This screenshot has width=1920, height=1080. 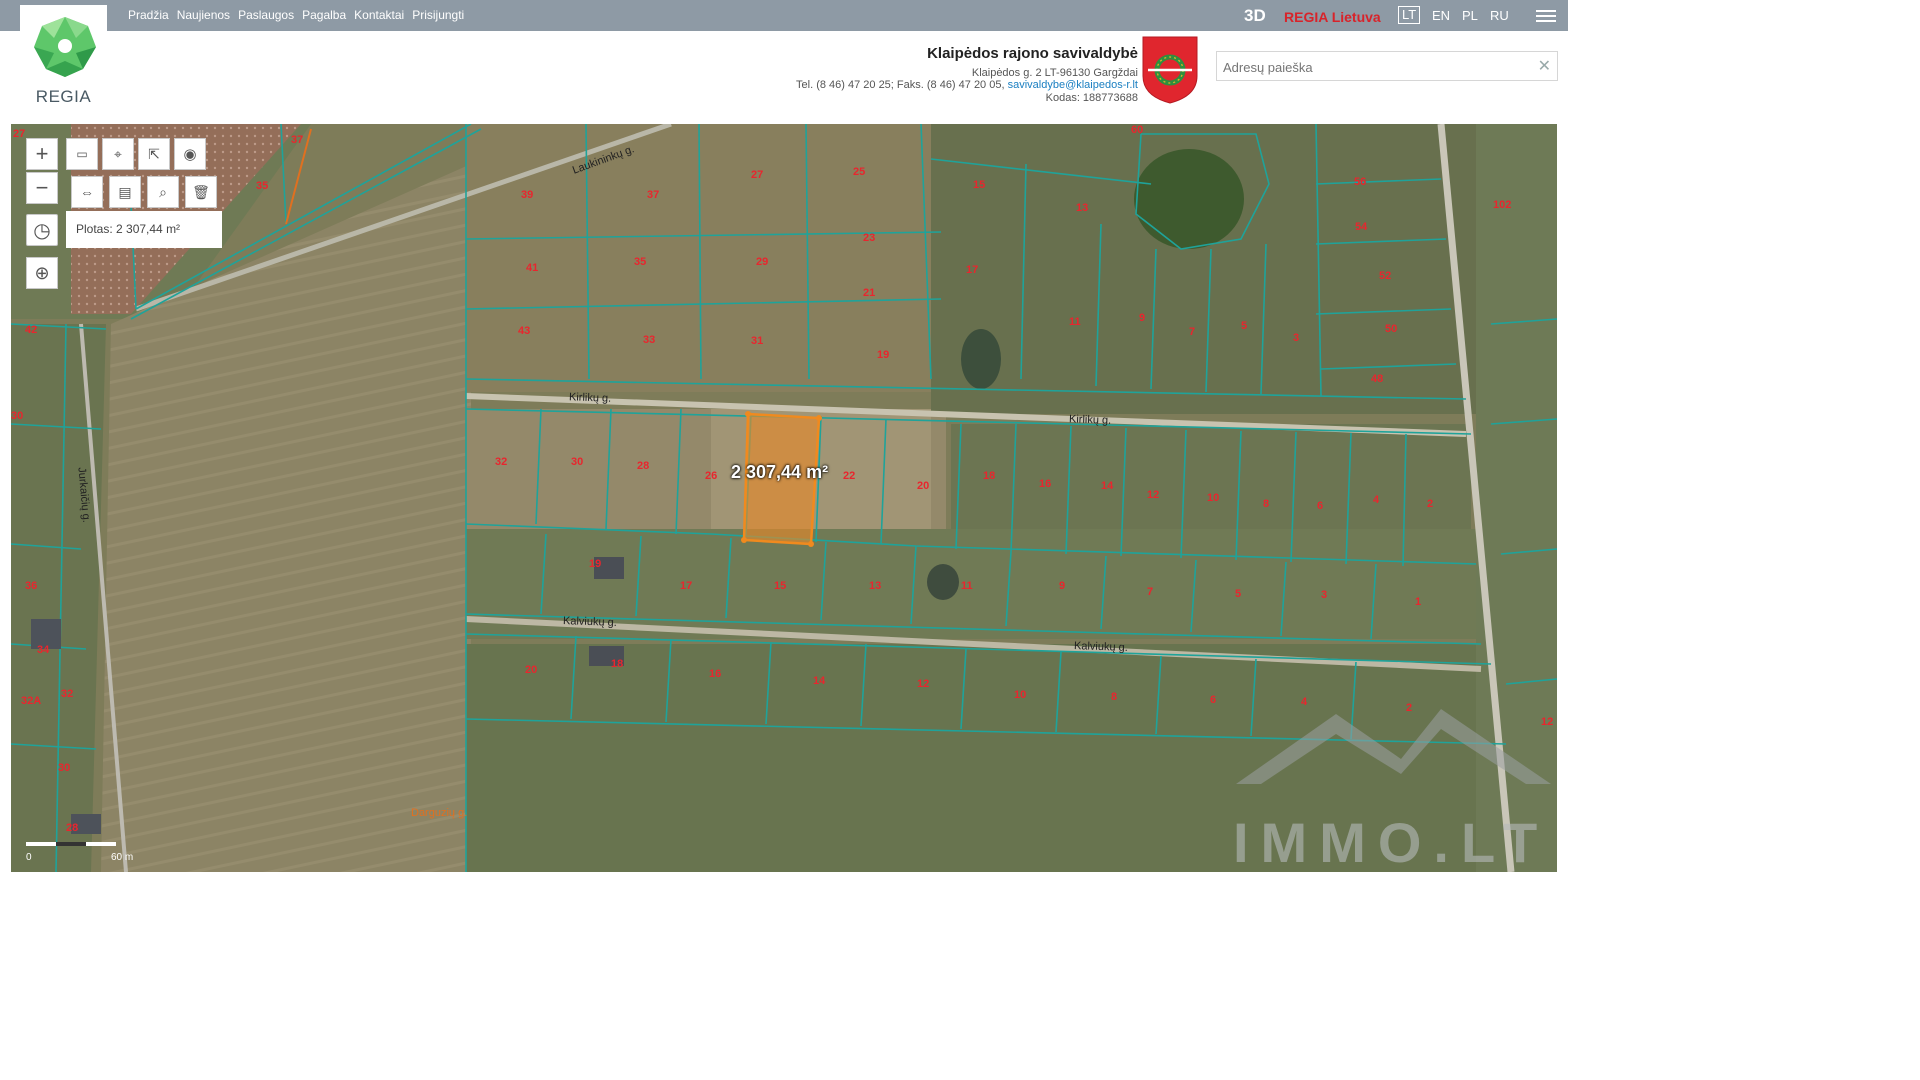 I want to click on distance-icon: ⇔, so click(x=87, y=192).